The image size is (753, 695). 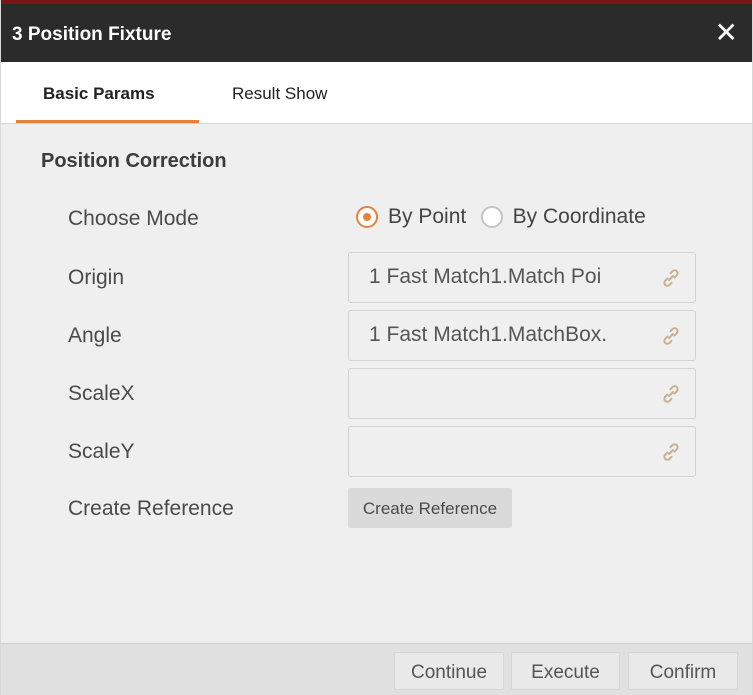 I want to click on radio-checked-icon, so click(x=367, y=217).